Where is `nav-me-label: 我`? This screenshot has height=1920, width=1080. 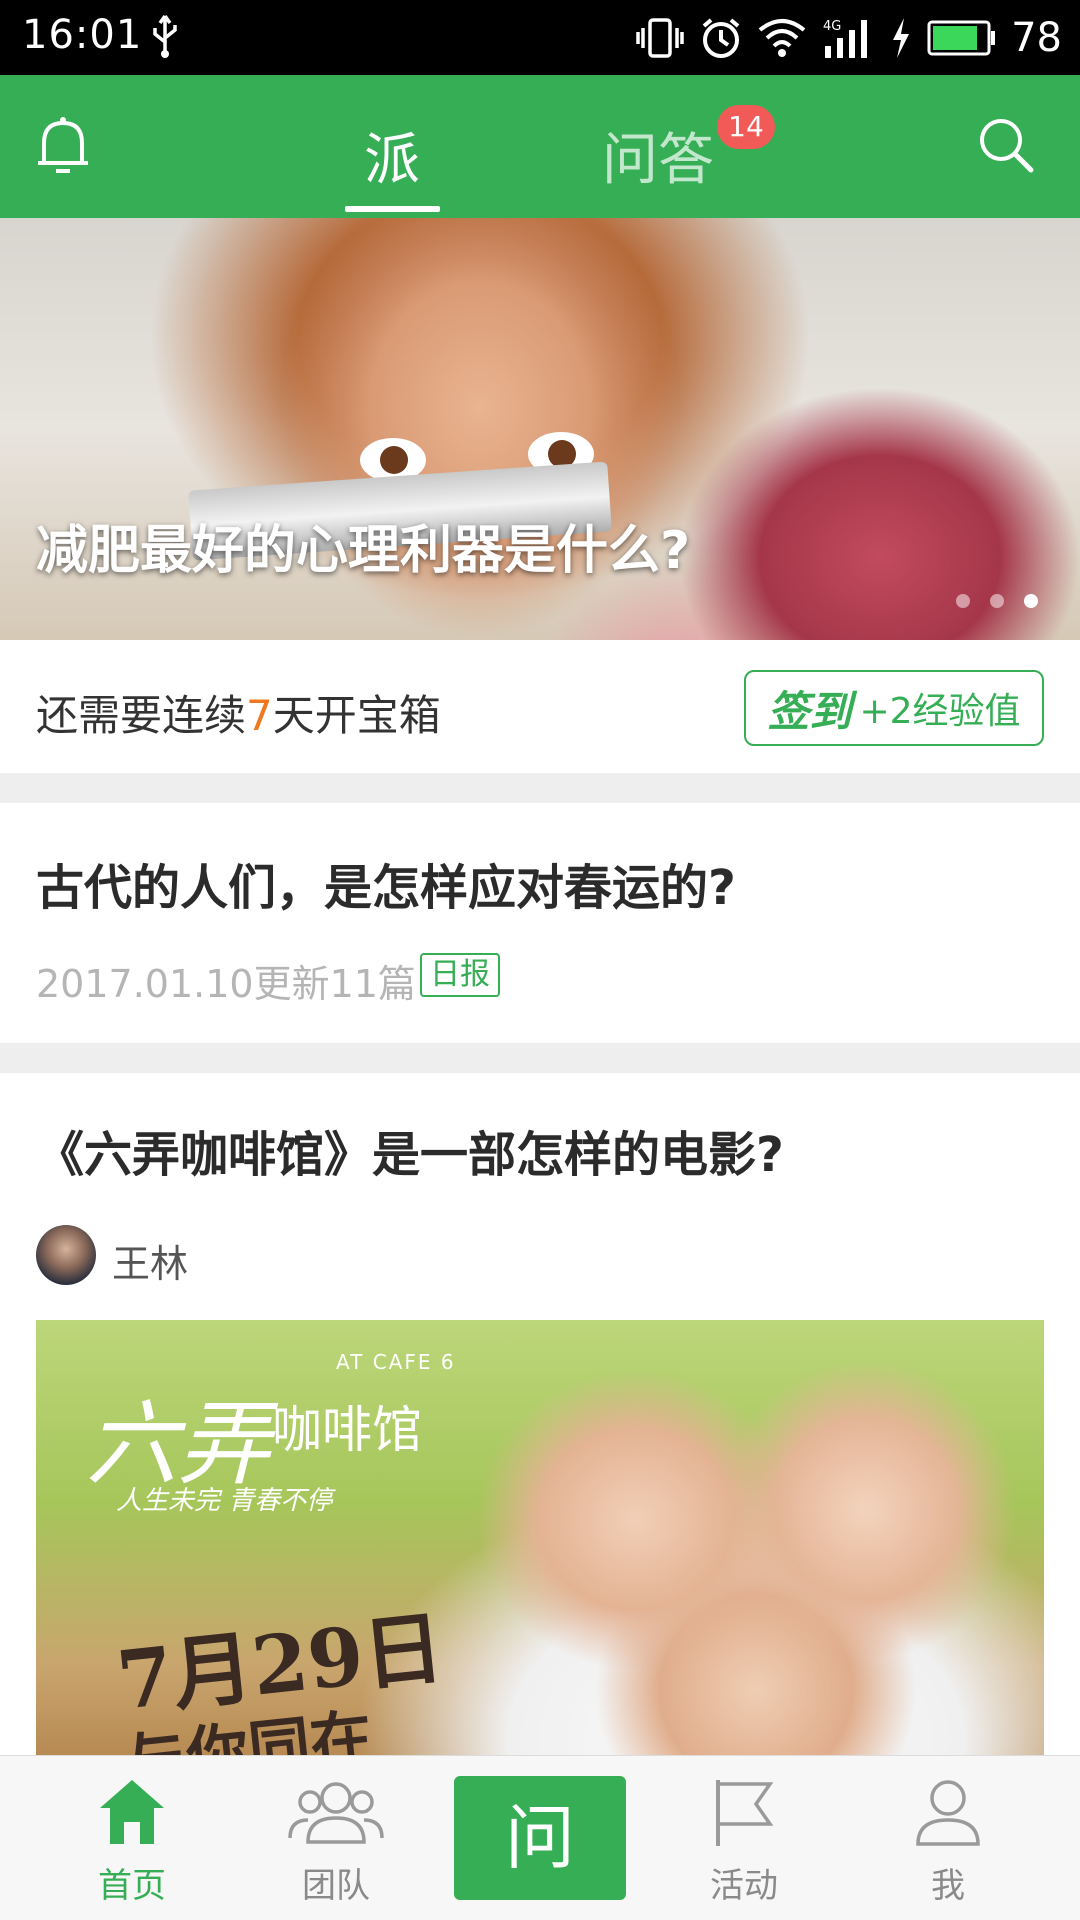
nav-me-label: 我 is located at coordinates (948, 1886).